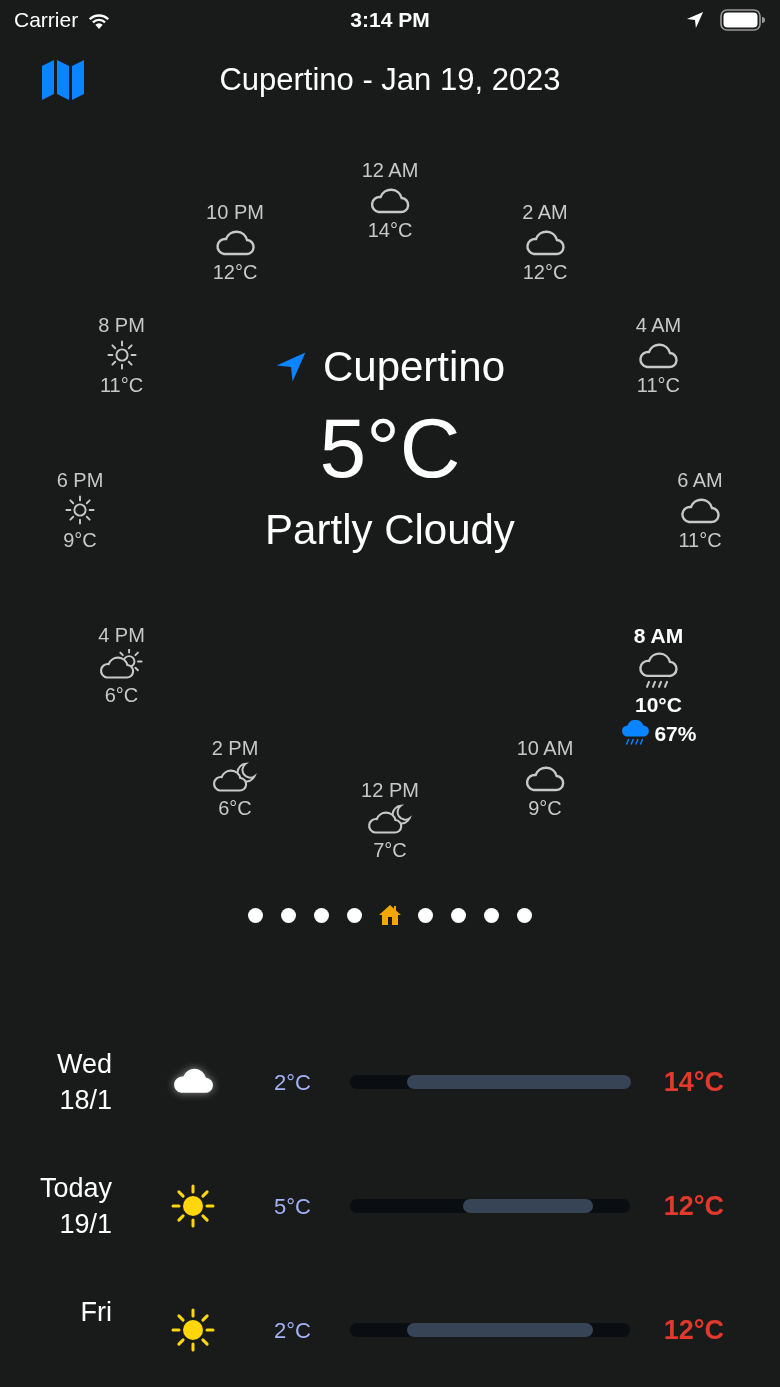 The width and height of the screenshot is (780, 1387). What do you see at coordinates (80, 480) in the screenshot?
I see `hour-label: 6 PM` at bounding box center [80, 480].